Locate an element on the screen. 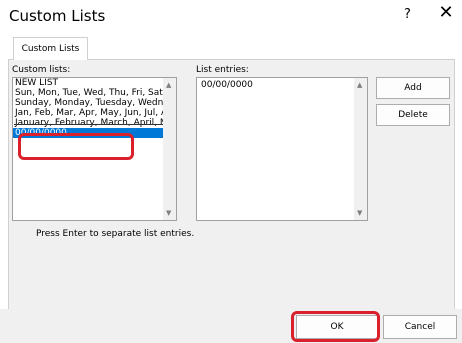  list-entries-value: 00/00/0000 is located at coordinates (227, 85).